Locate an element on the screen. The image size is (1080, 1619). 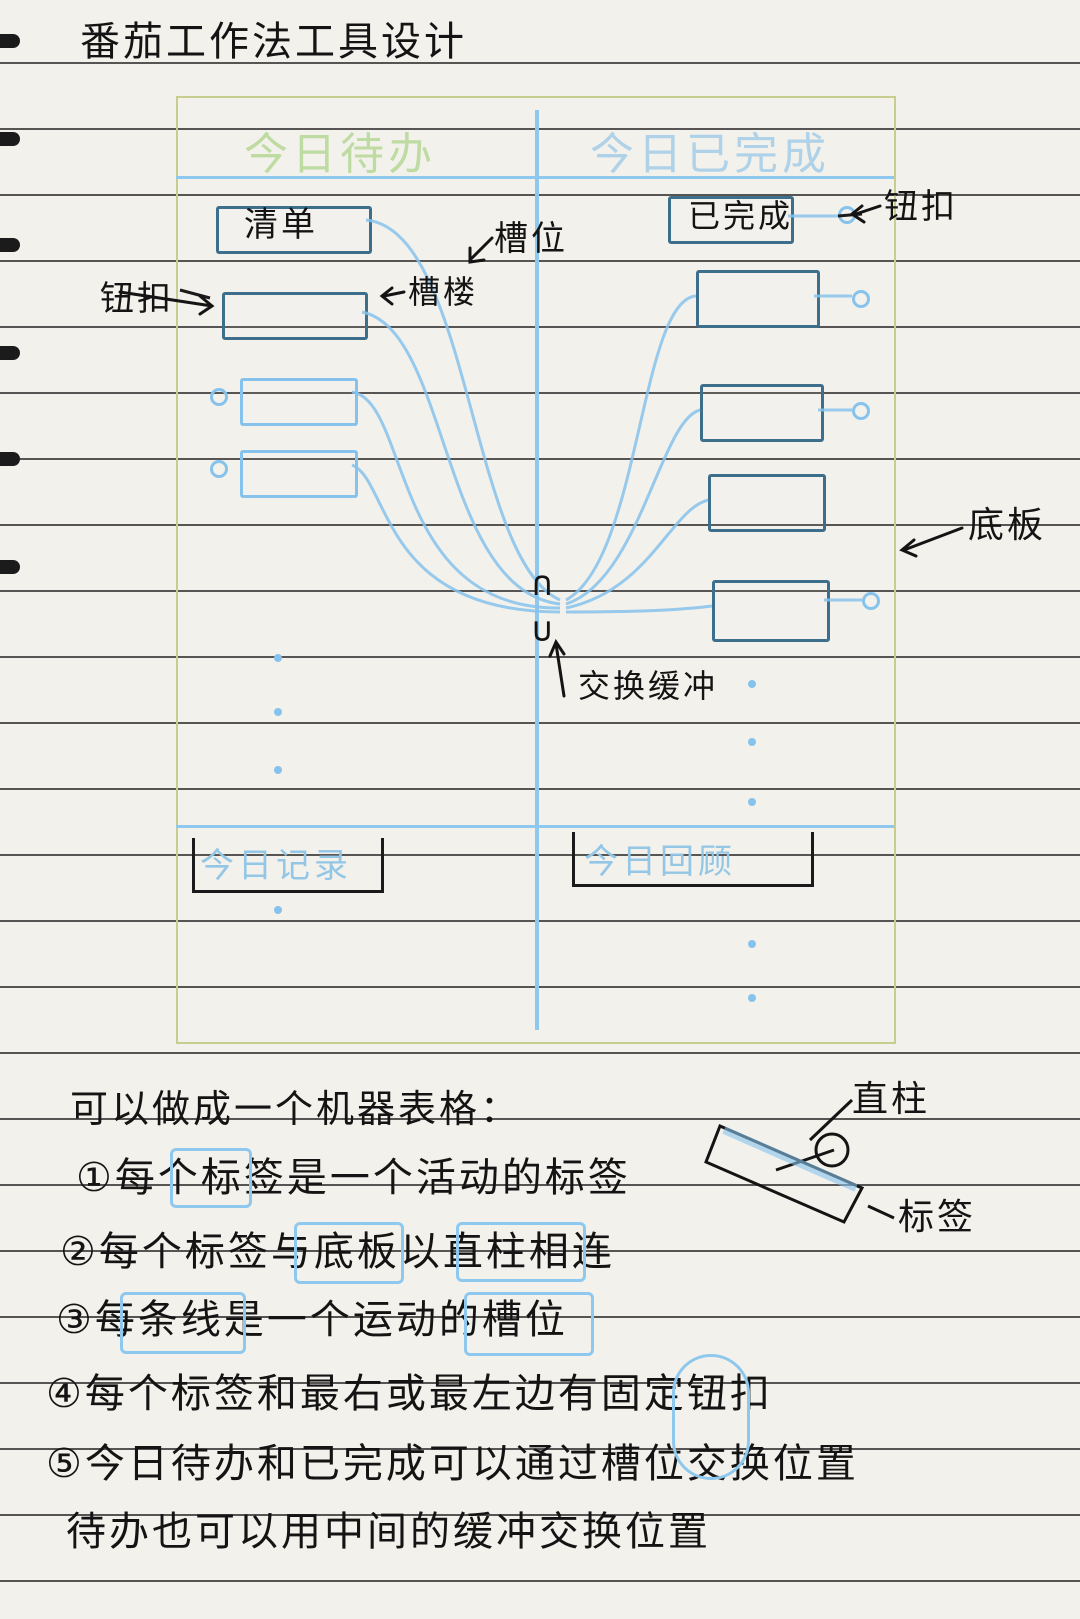
highlight-label is located at coordinates (211, 1178).